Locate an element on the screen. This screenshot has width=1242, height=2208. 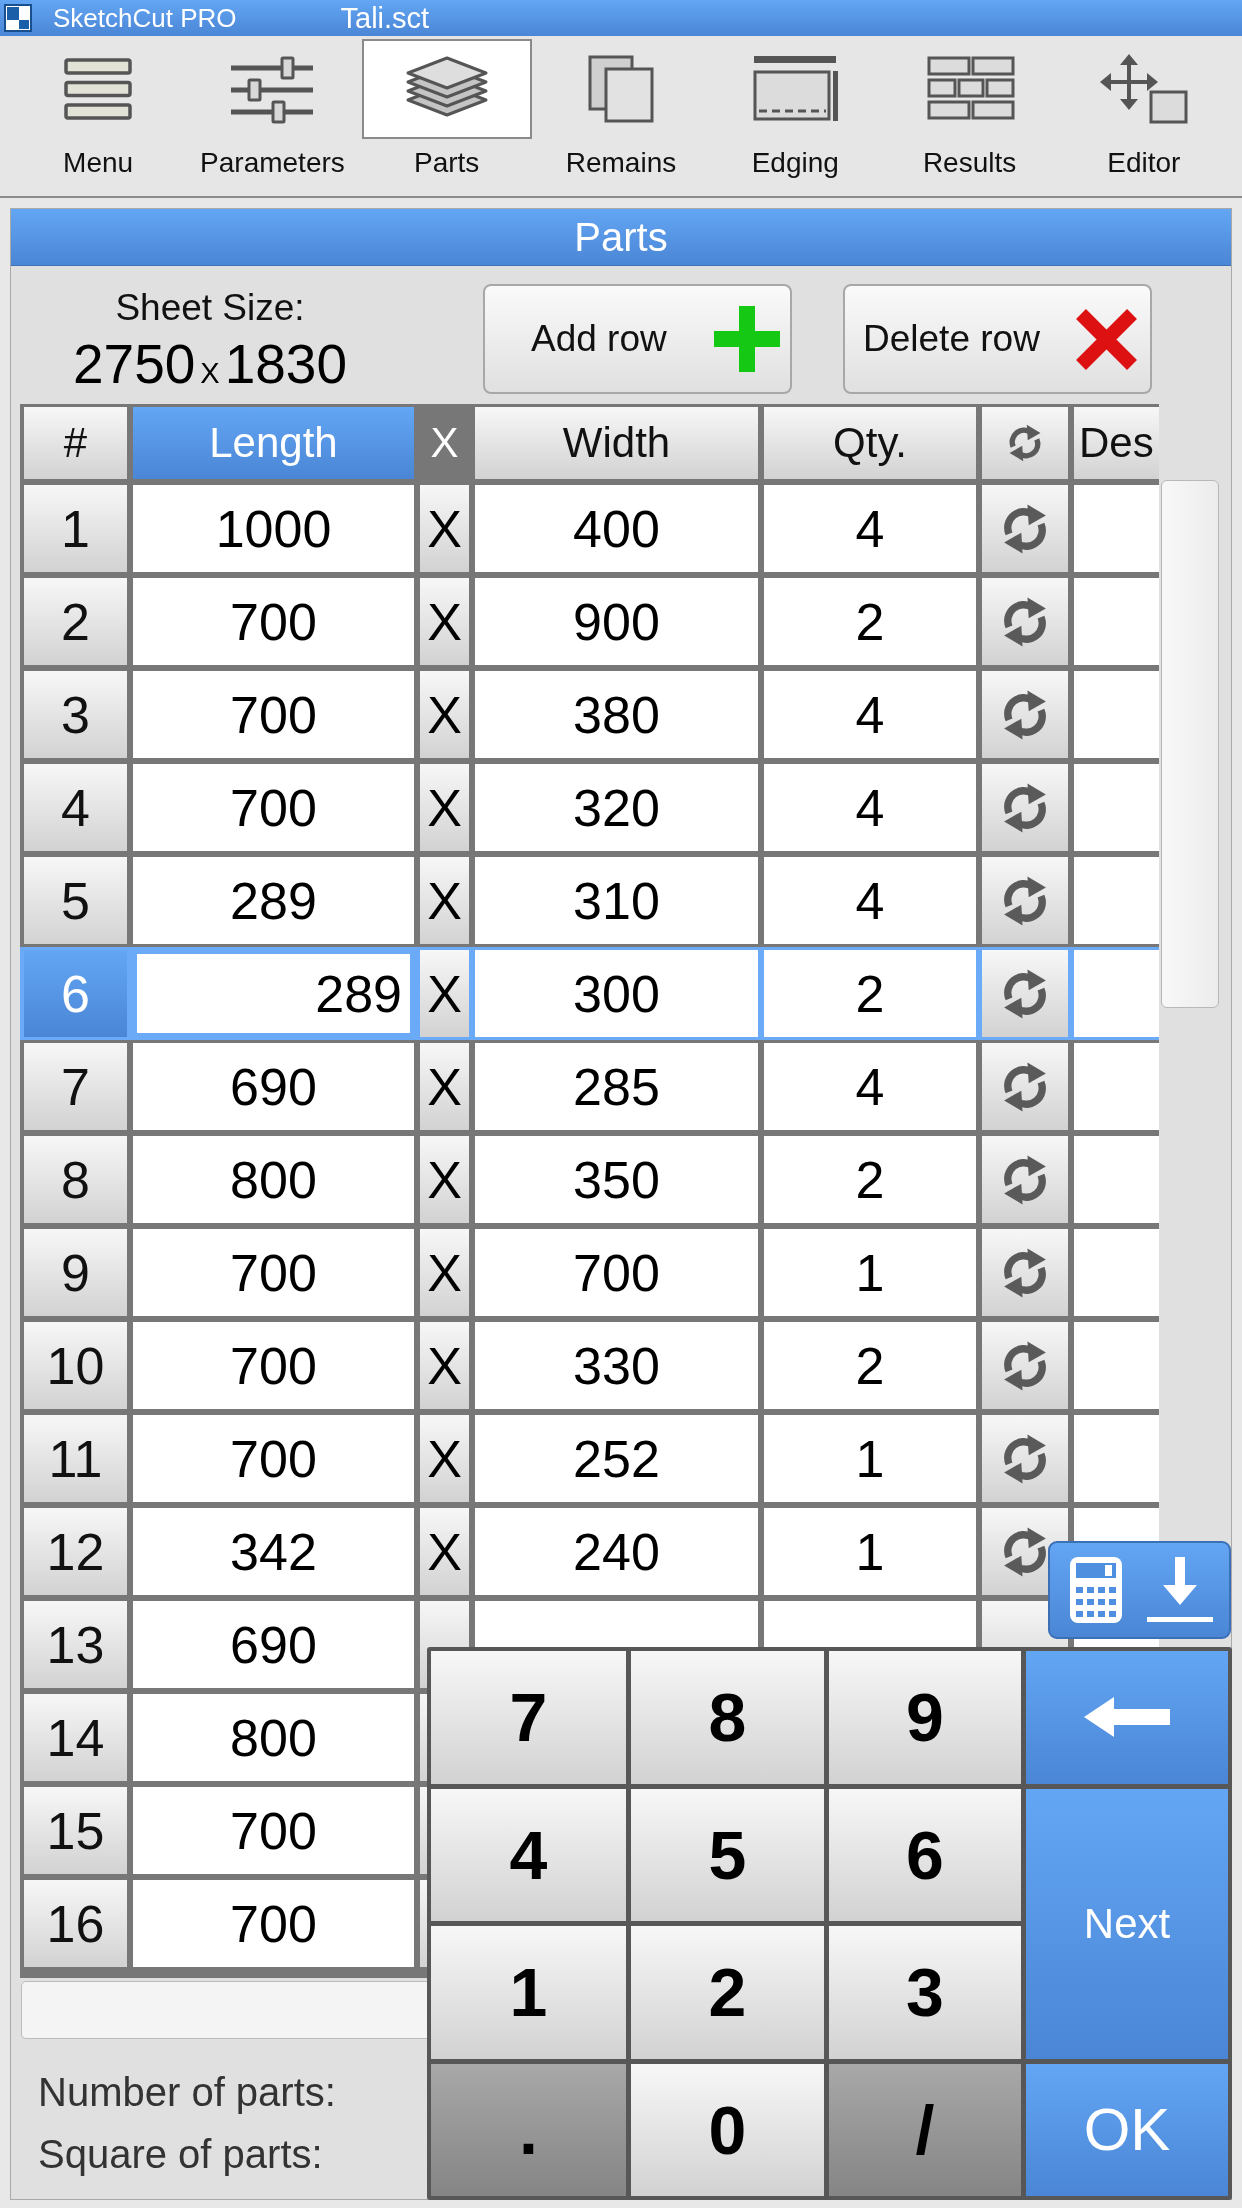
table-cell: 342 is located at coordinates (273, 1551).